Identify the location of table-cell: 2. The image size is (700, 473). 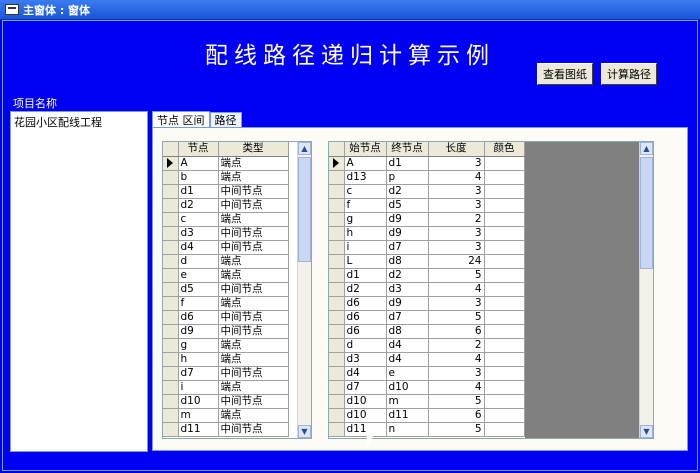
(456, 345).